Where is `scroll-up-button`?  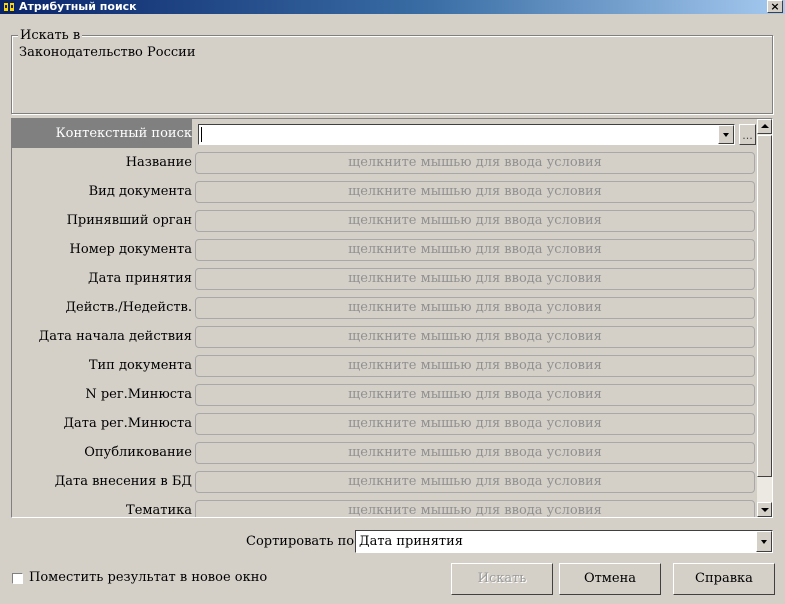
scroll-up-button is located at coordinates (764, 126).